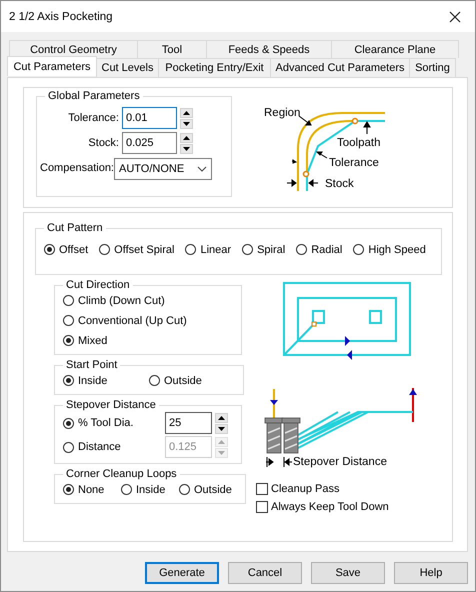  I want to click on diagram-label: Stepover Distance, so click(340, 462).